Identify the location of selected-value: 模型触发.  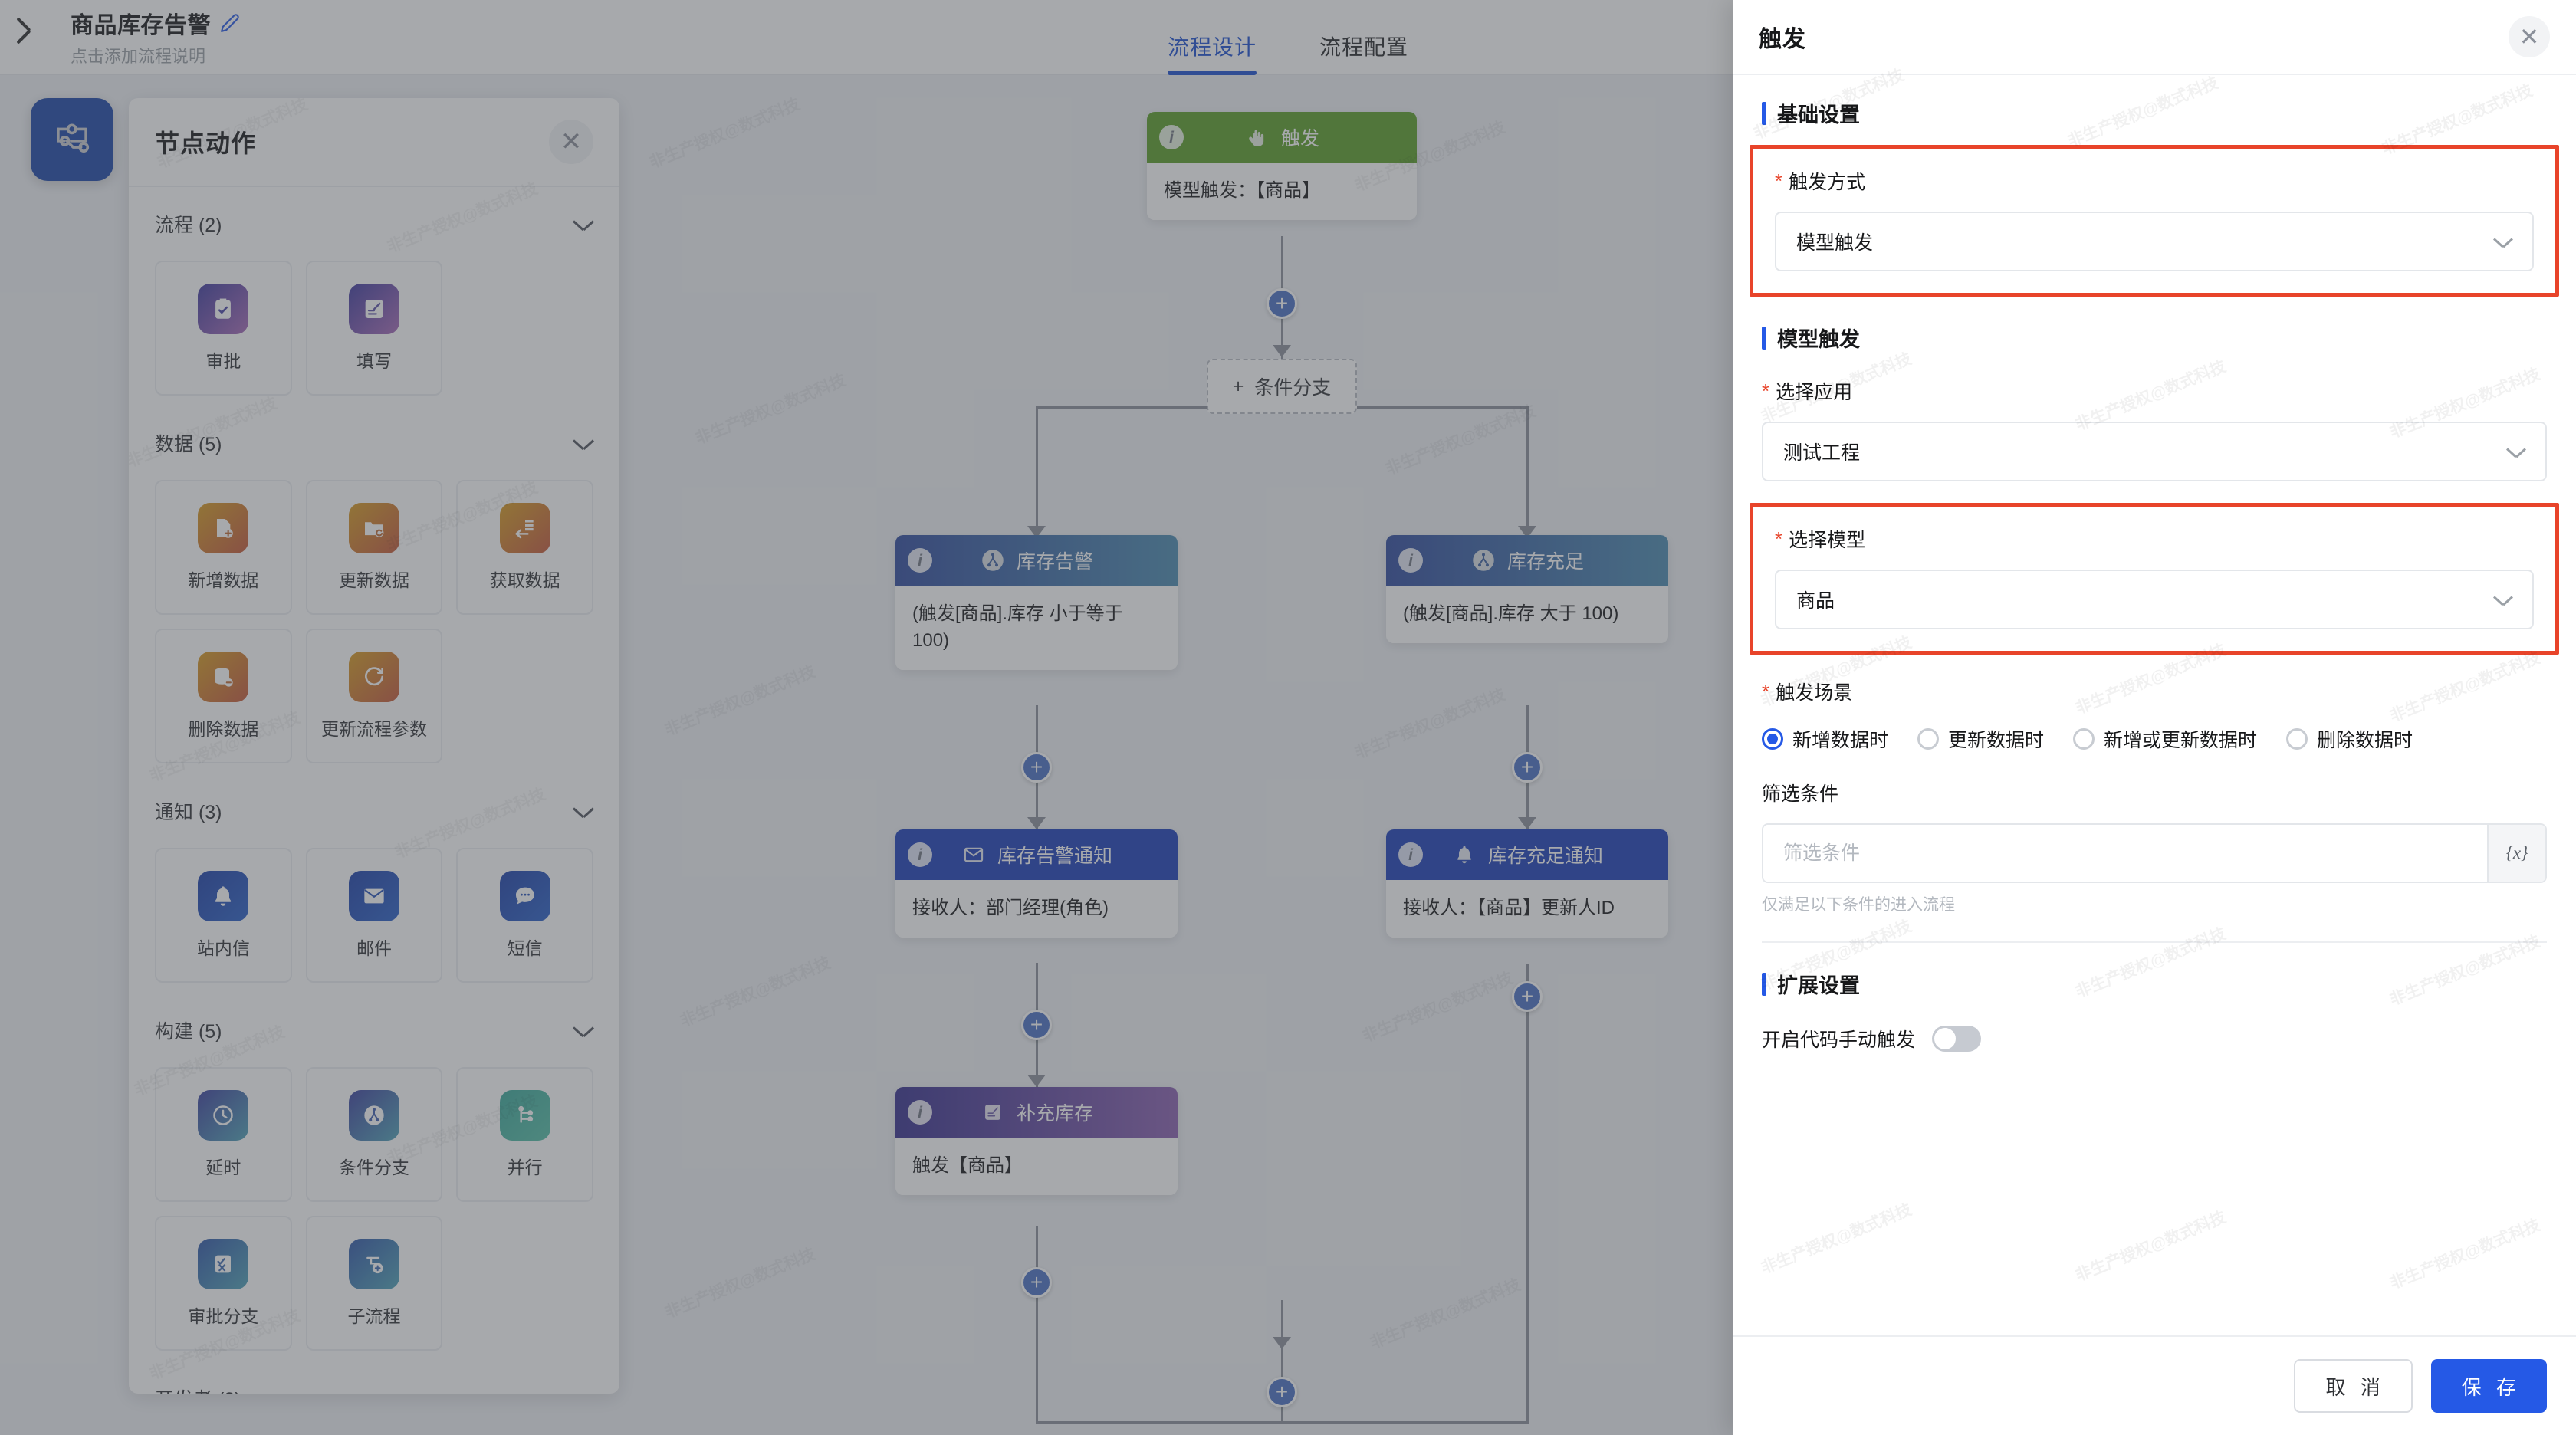
(1835, 243).